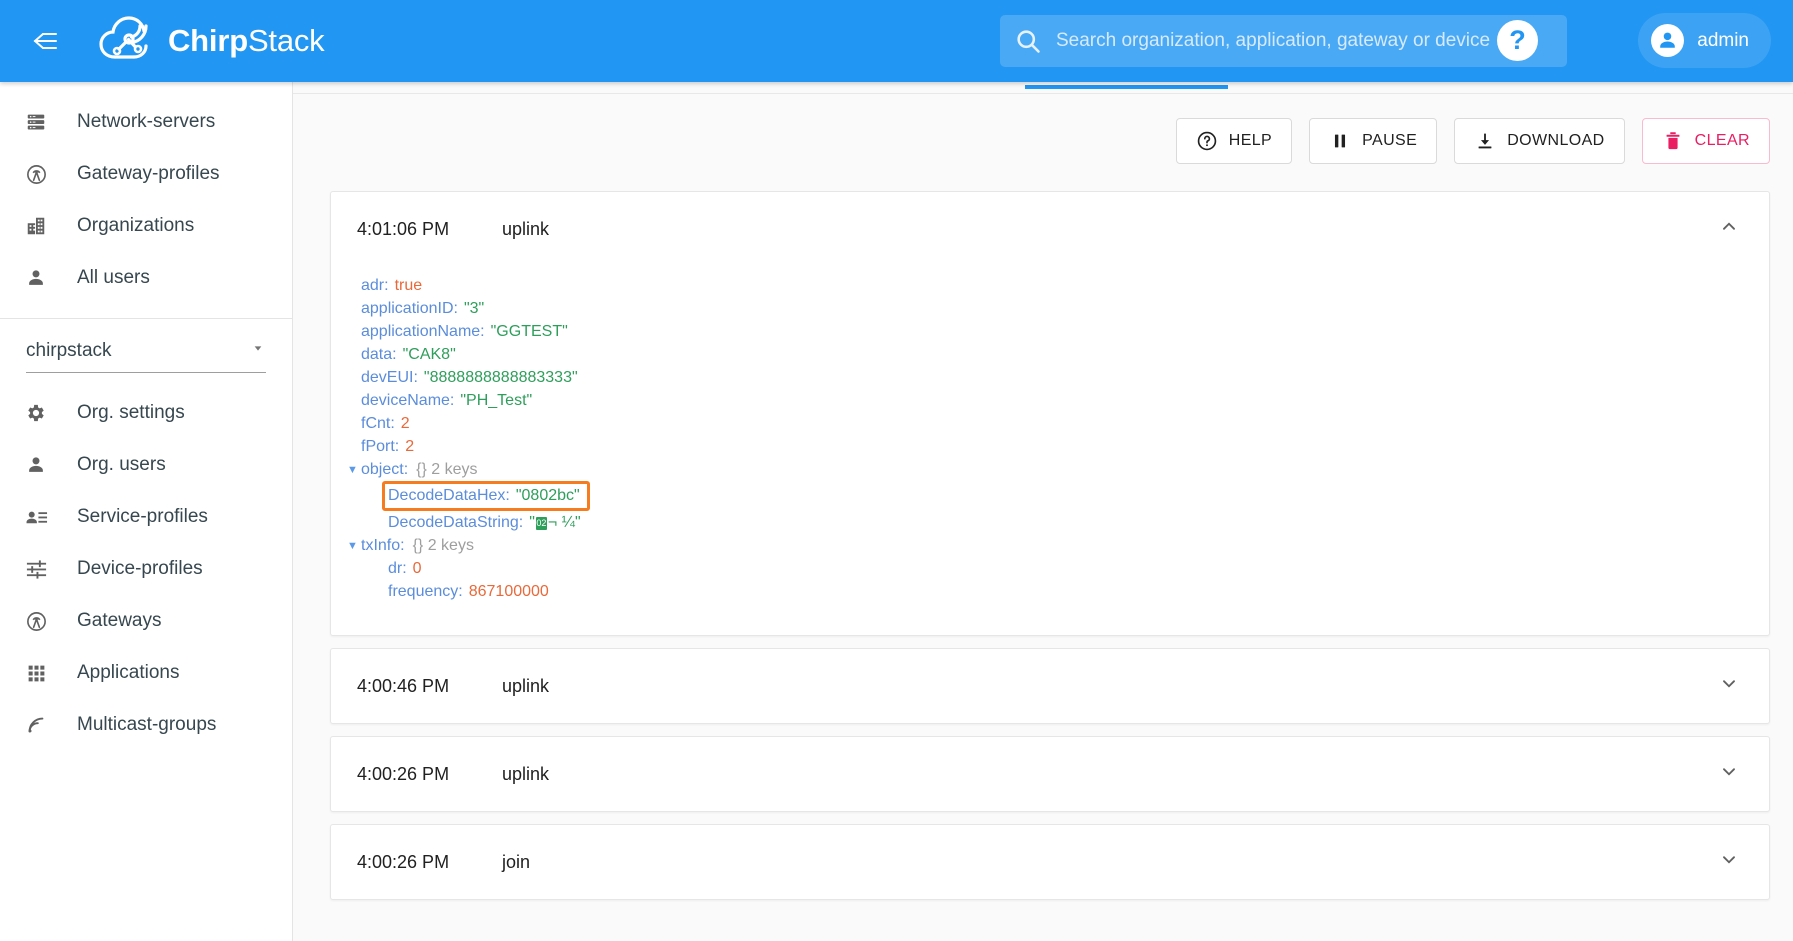 The height and width of the screenshot is (941, 1793). I want to click on json-row-object: ▼ object: {} 2 keys, so click(1058, 469).